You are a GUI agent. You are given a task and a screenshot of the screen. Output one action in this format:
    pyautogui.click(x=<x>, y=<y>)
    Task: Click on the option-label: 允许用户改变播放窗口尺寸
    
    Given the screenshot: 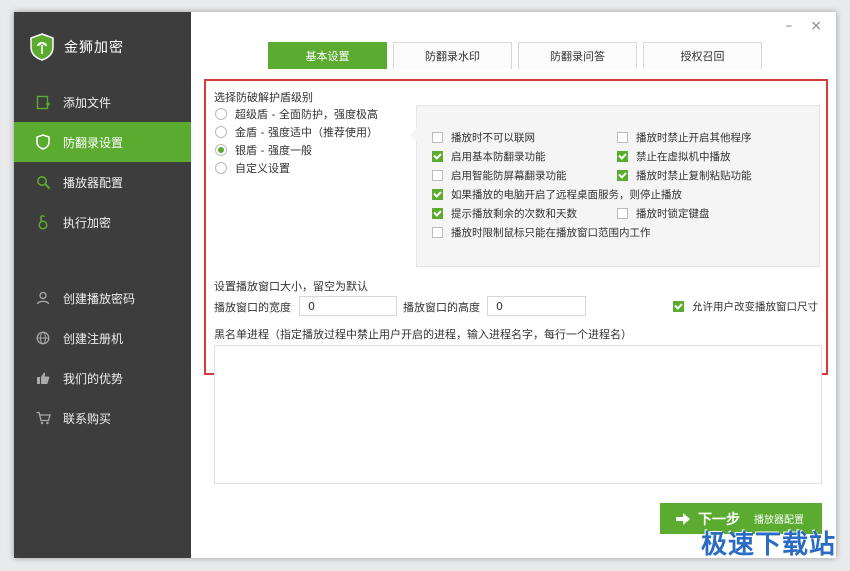 What is the action you would take?
    pyautogui.click(x=755, y=307)
    